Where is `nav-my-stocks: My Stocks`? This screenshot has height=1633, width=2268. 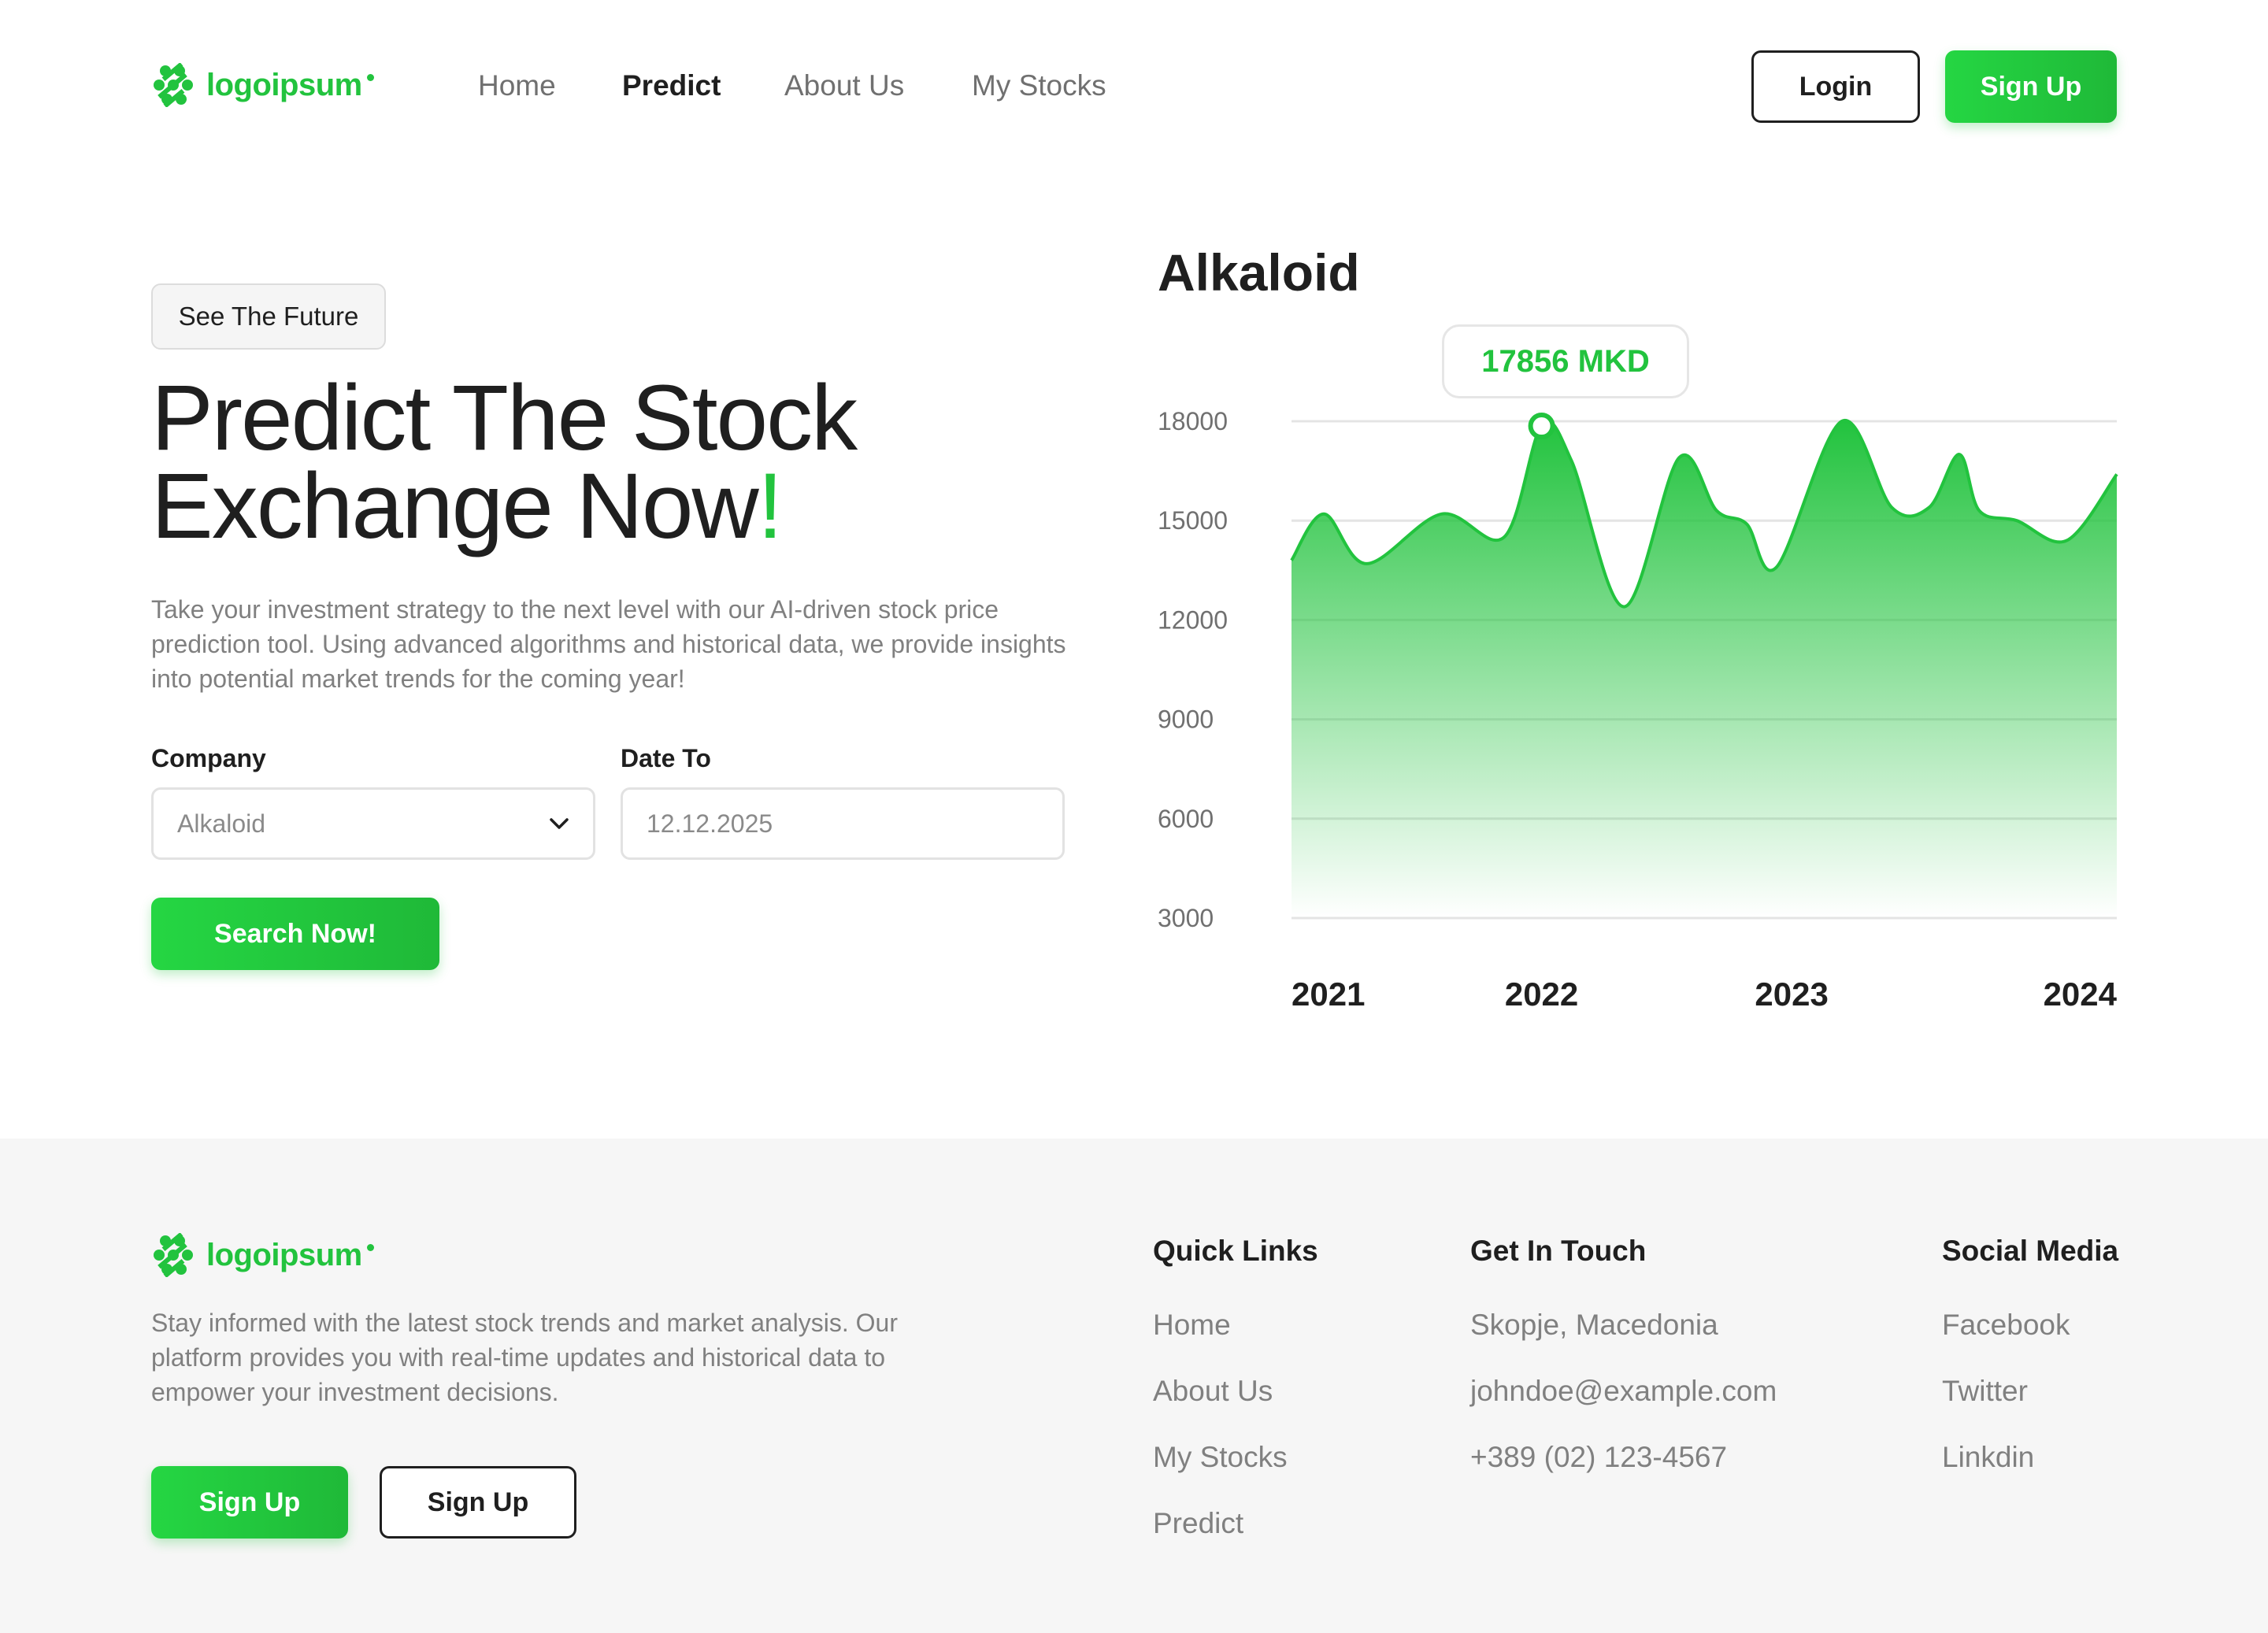
nav-my-stocks: My Stocks is located at coordinates (1039, 85).